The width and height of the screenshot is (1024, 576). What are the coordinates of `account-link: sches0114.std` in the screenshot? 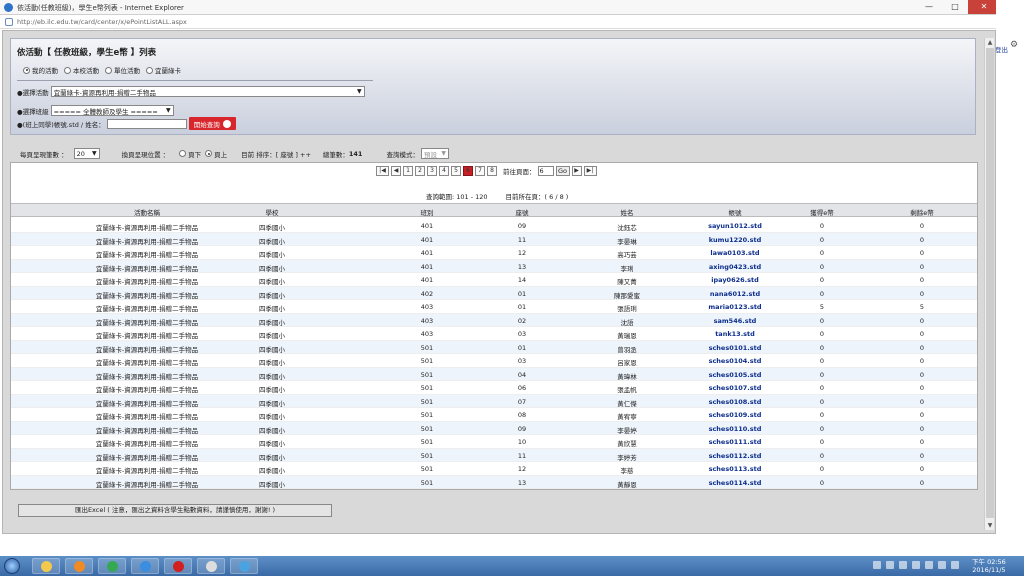 It's located at (735, 483).